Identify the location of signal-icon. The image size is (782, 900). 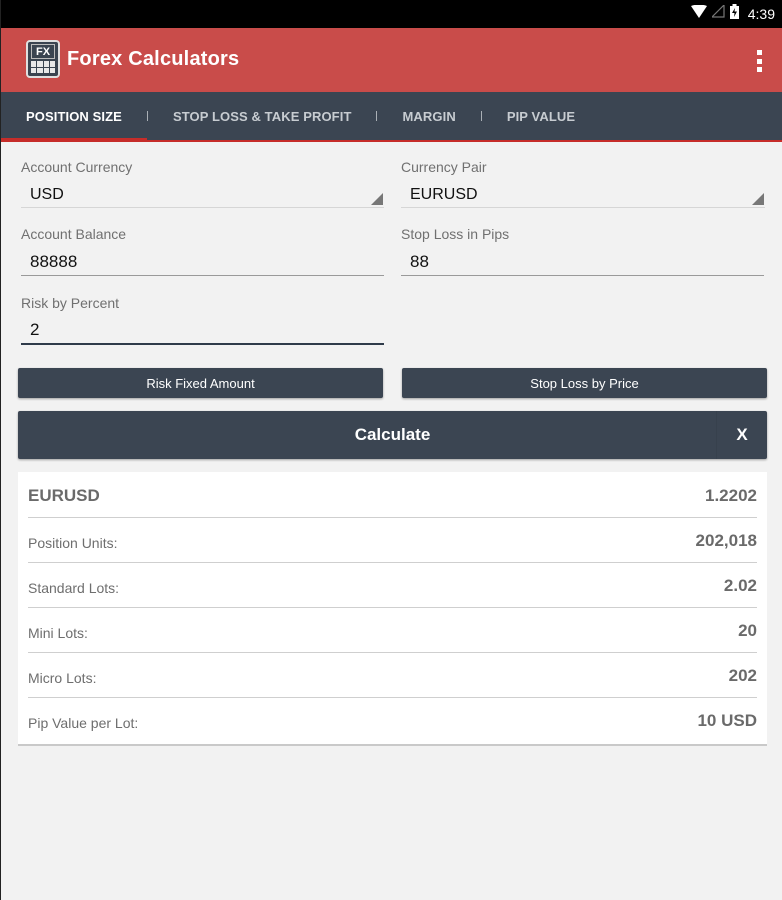
(717, 13).